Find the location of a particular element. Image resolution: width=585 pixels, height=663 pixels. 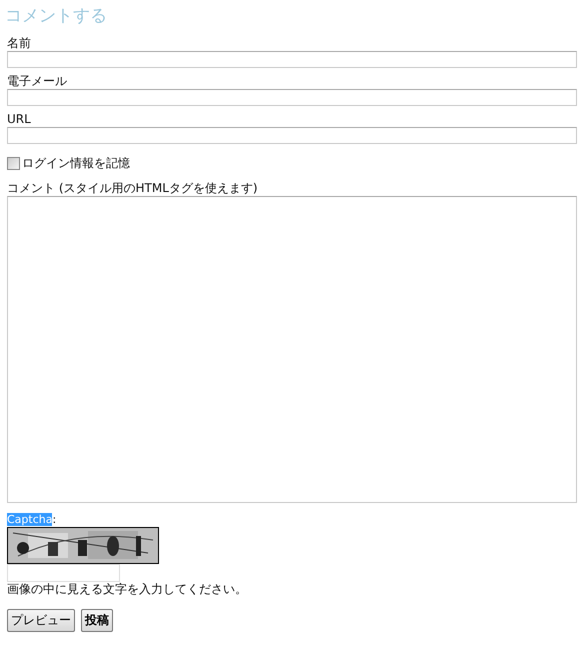

form-title: コメントする is located at coordinates (56, 16).